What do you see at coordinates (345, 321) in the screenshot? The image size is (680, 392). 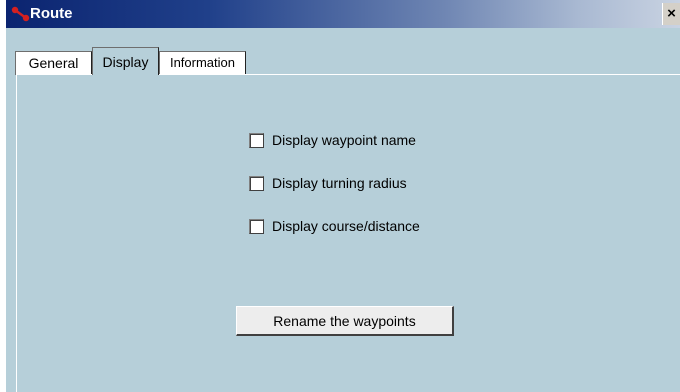 I see `rename-waypoints-button: Rename the waypoints` at bounding box center [345, 321].